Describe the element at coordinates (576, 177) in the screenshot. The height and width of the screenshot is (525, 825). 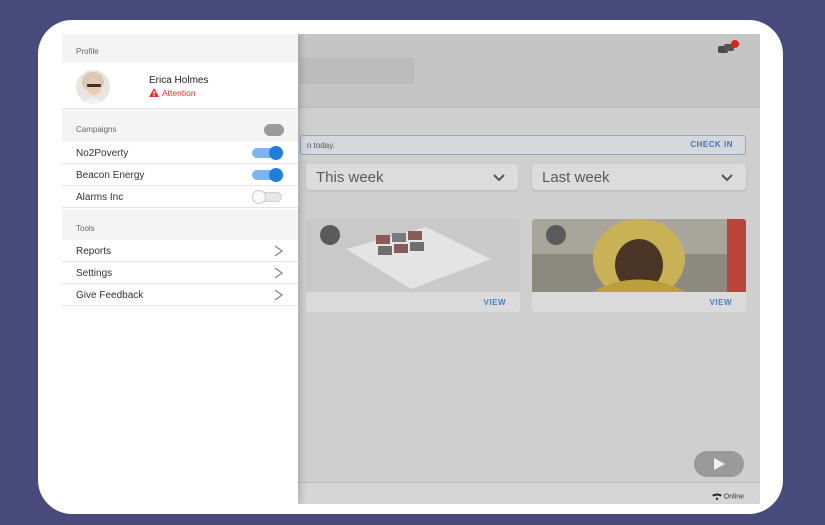
I see `select-label: Last week` at that location.